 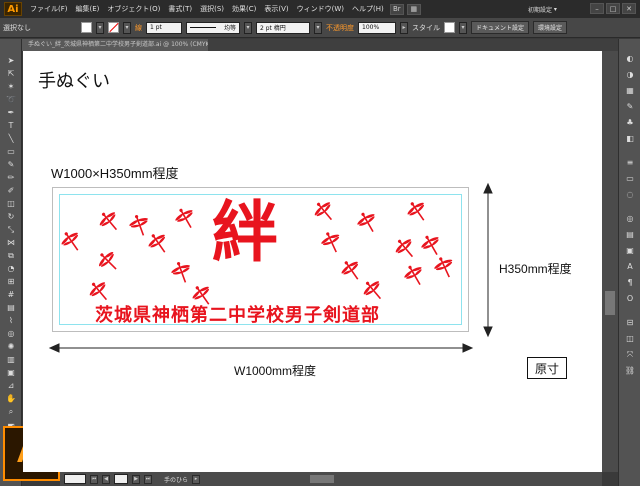 What do you see at coordinates (630, 74) in the screenshot?
I see `color-guide-icon: ◑` at bounding box center [630, 74].